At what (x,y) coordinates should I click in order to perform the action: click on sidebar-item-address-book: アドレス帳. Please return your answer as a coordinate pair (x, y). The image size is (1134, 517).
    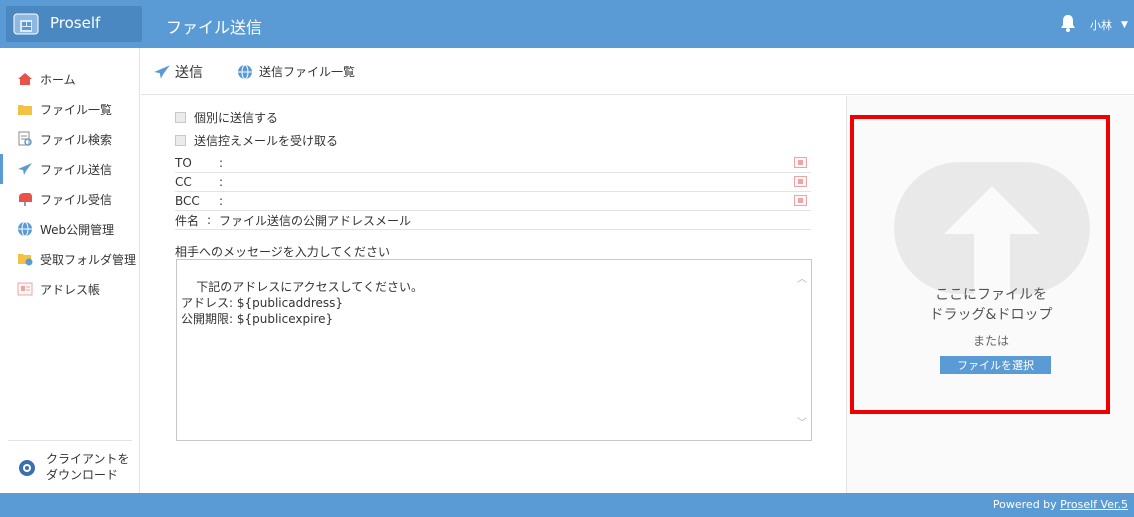
    Looking at the image, I should click on (69, 289).